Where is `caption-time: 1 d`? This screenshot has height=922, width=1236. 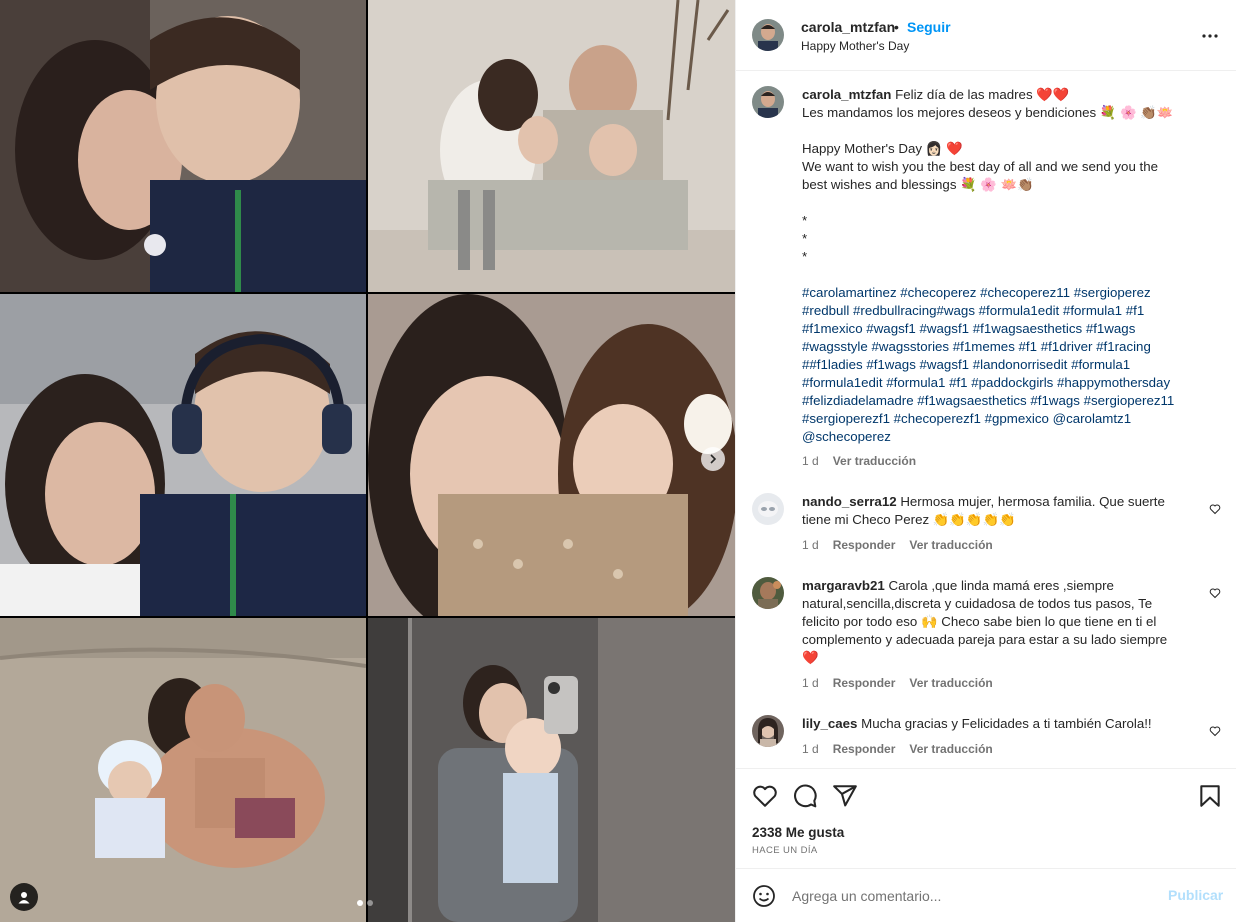 caption-time: 1 d is located at coordinates (810, 461).